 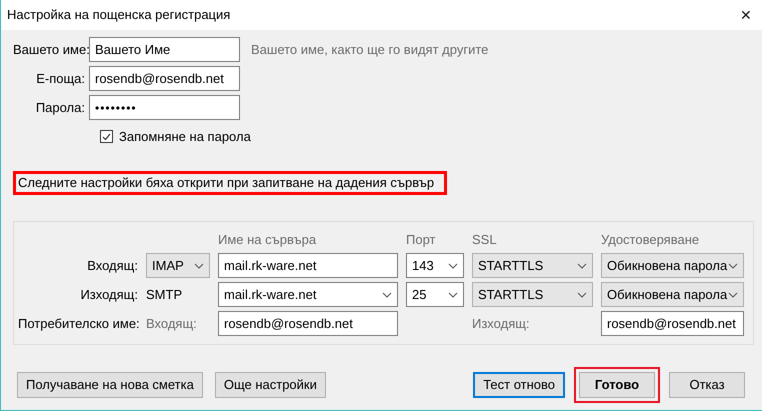 What do you see at coordinates (270, 385) in the screenshot?
I see `dialog-button: Още настройки` at bounding box center [270, 385].